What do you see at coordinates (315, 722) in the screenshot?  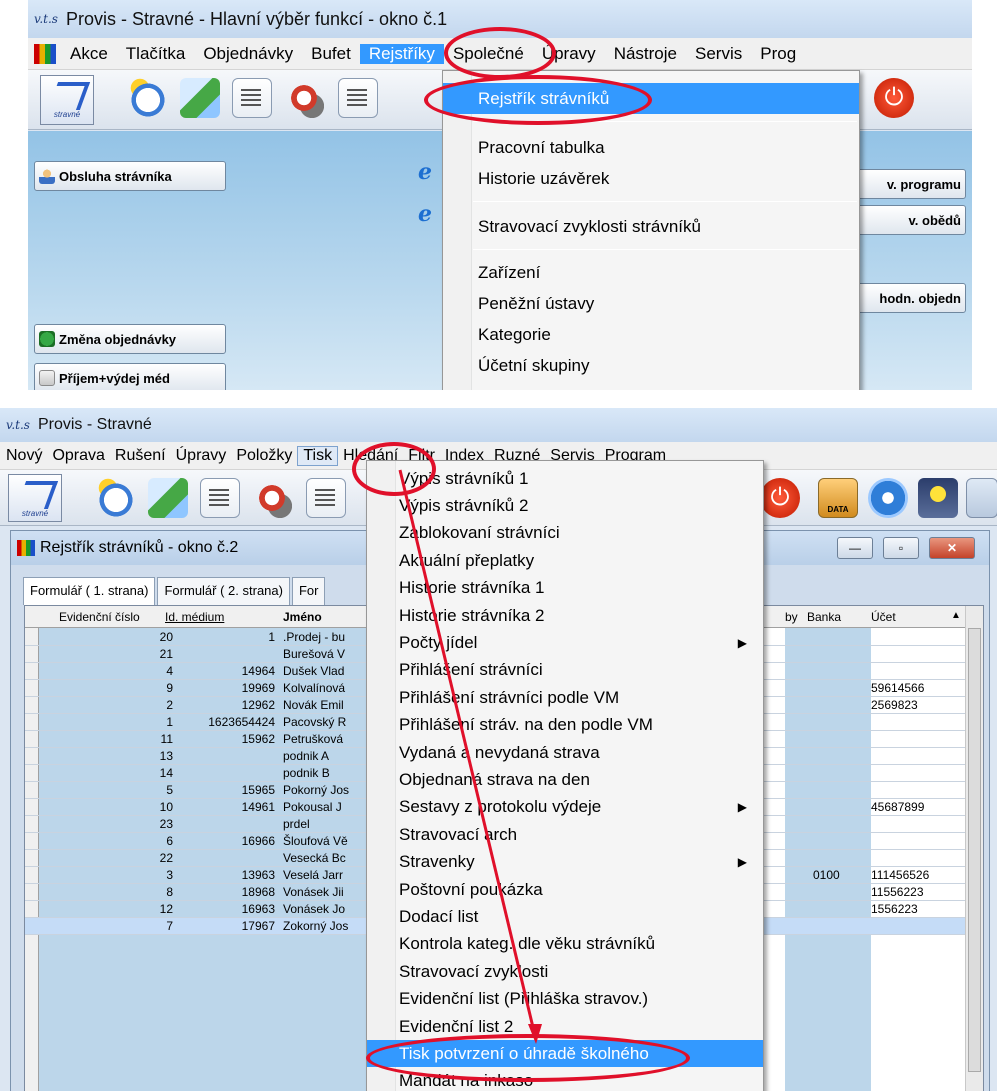 I see `cell-jmeno: Pacovský R` at bounding box center [315, 722].